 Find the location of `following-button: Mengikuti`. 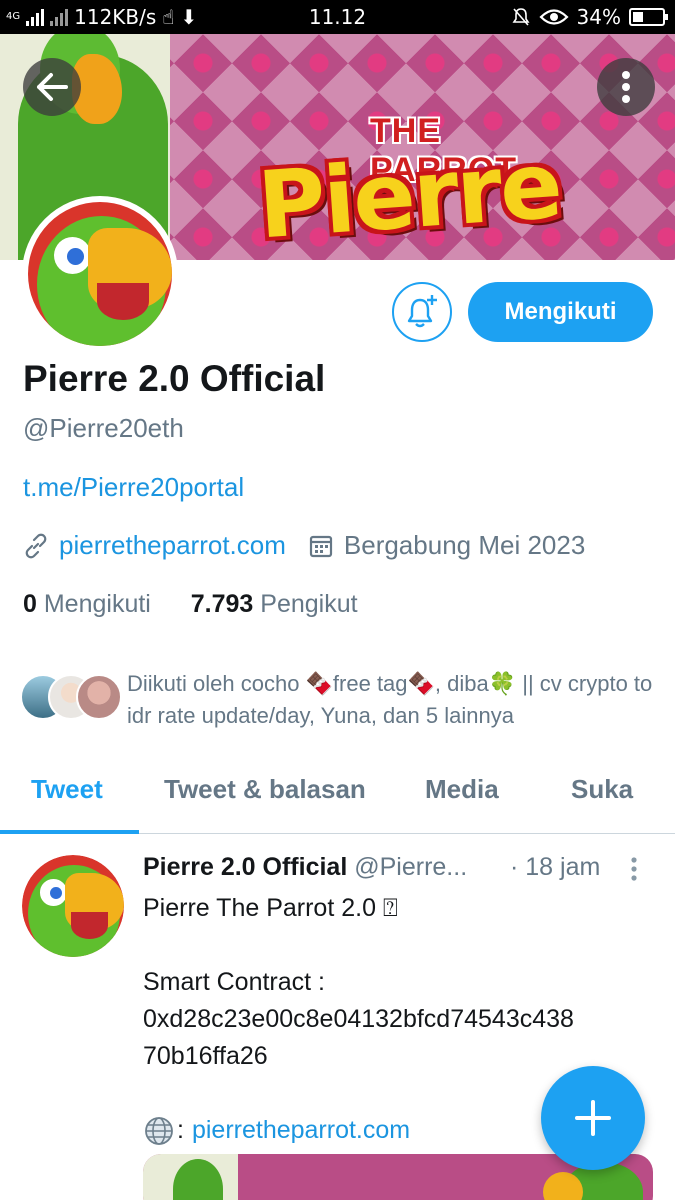

following-button: Mengikuti is located at coordinates (560, 312).